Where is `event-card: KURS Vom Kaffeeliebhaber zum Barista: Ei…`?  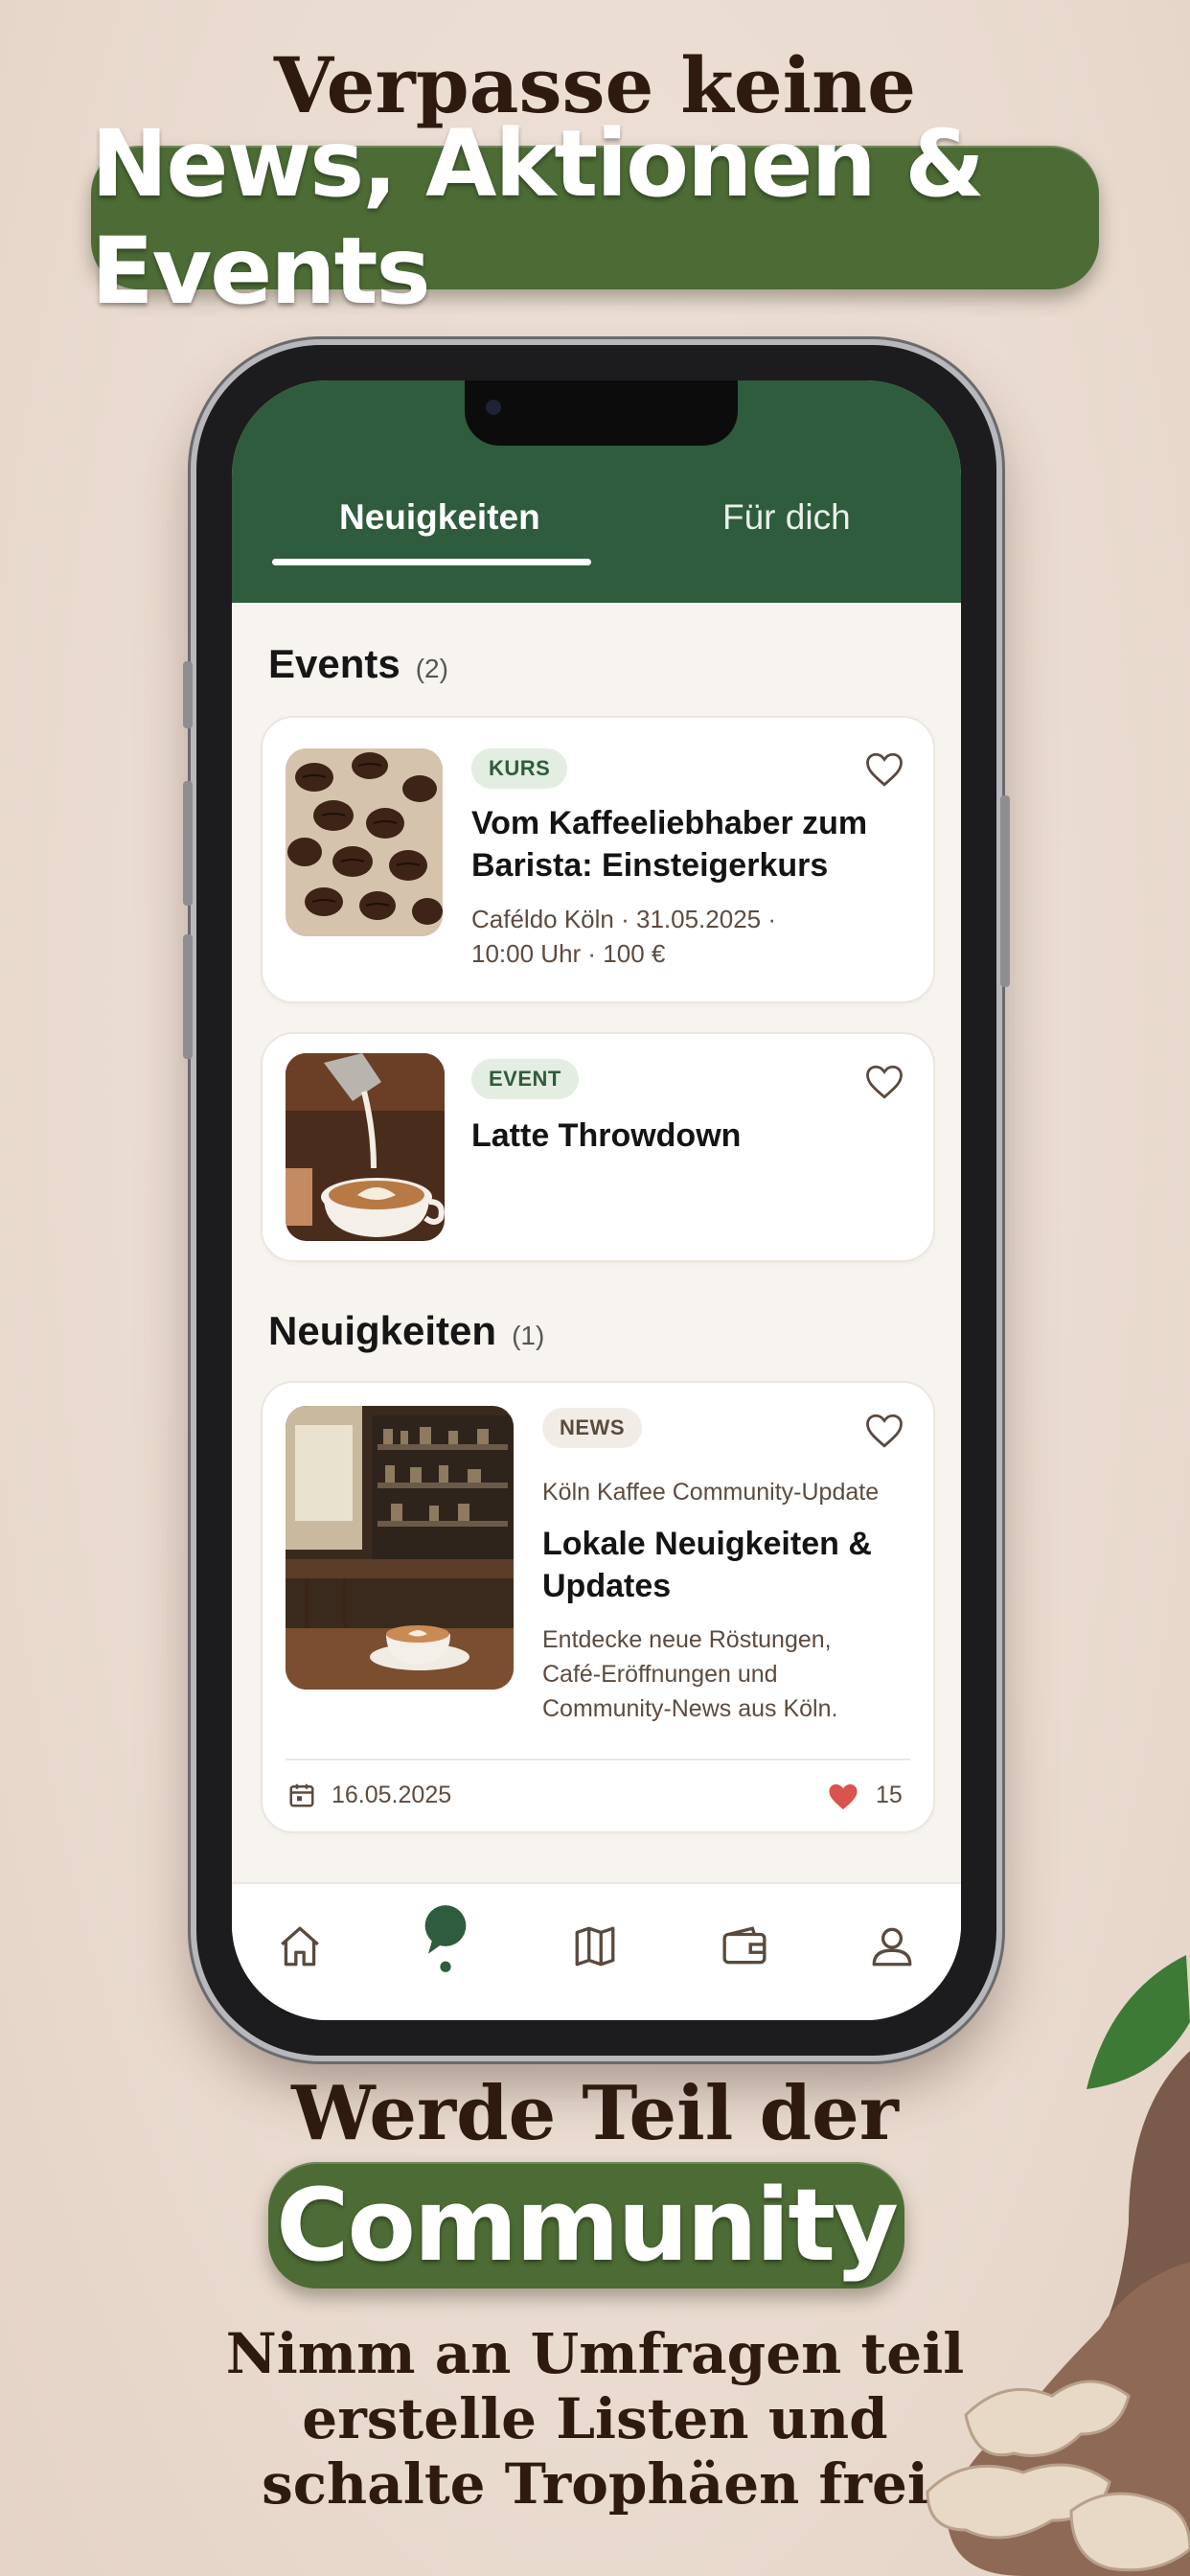
event-card: KURS Vom Kaffeeliebhaber zum Barista: Ei… is located at coordinates (598, 859).